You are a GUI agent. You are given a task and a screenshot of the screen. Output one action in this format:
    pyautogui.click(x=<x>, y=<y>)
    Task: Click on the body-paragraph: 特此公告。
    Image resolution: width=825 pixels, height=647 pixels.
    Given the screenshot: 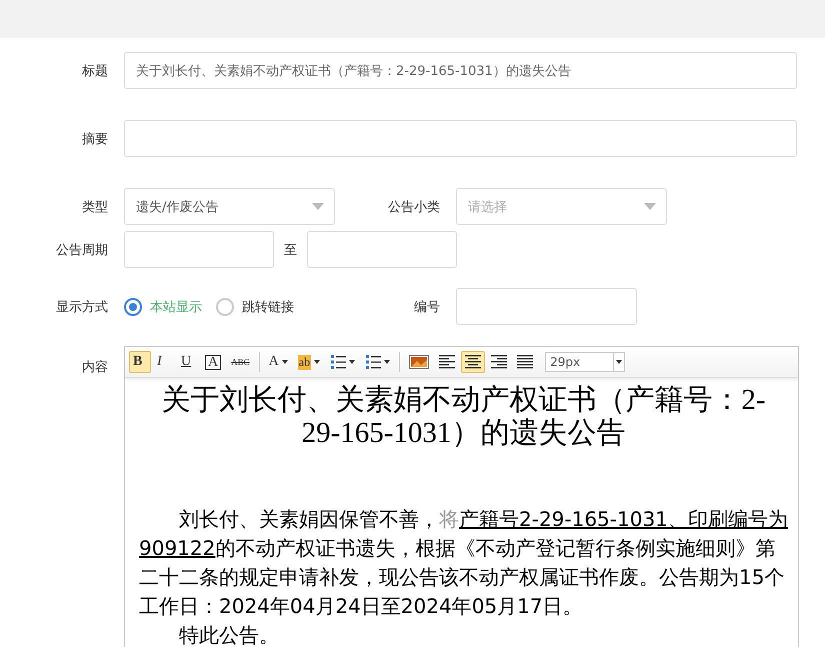 What is the action you would take?
    pyautogui.click(x=229, y=634)
    